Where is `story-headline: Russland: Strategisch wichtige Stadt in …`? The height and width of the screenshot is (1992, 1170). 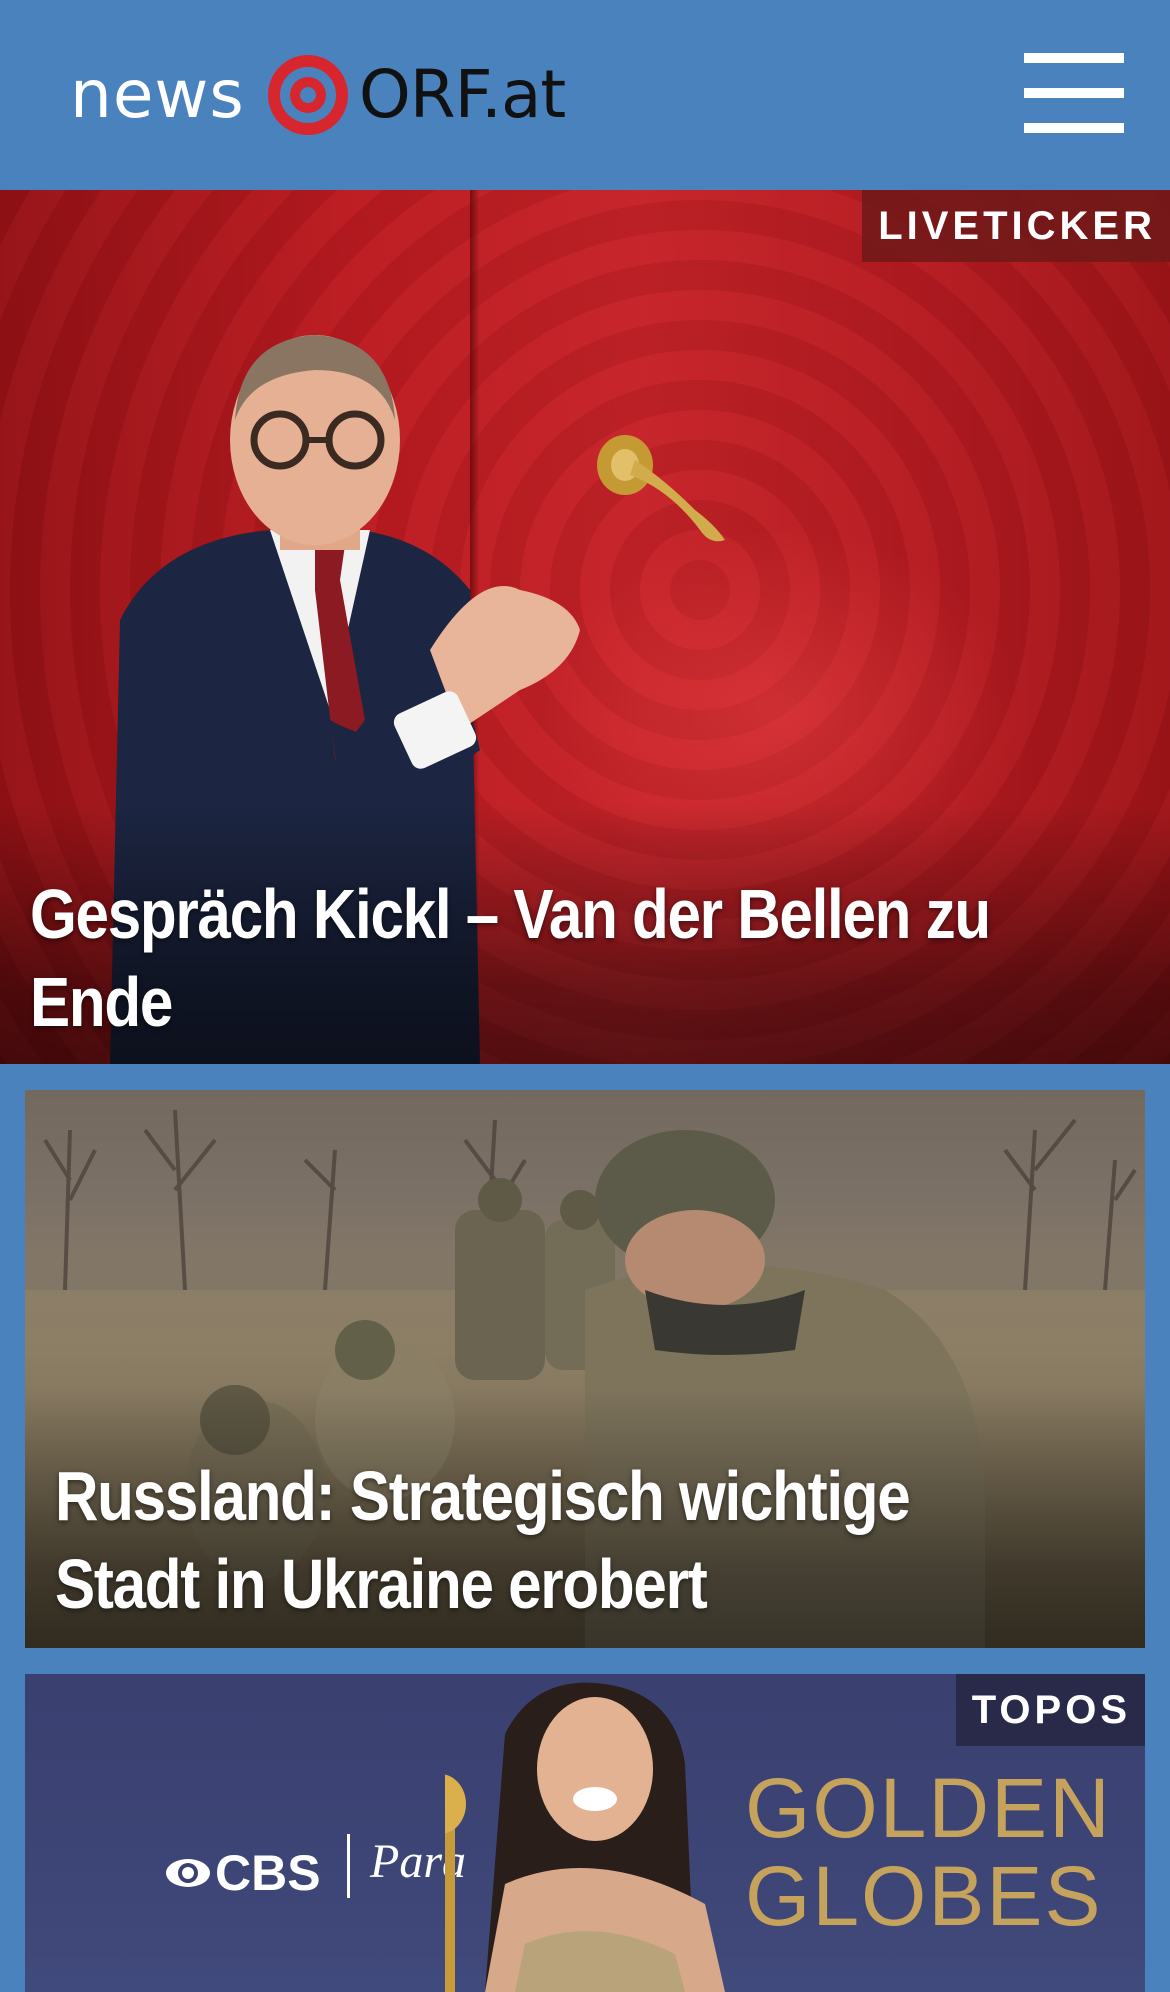 story-headline: Russland: Strategisch wichtige Stadt in … is located at coordinates (511, 1540).